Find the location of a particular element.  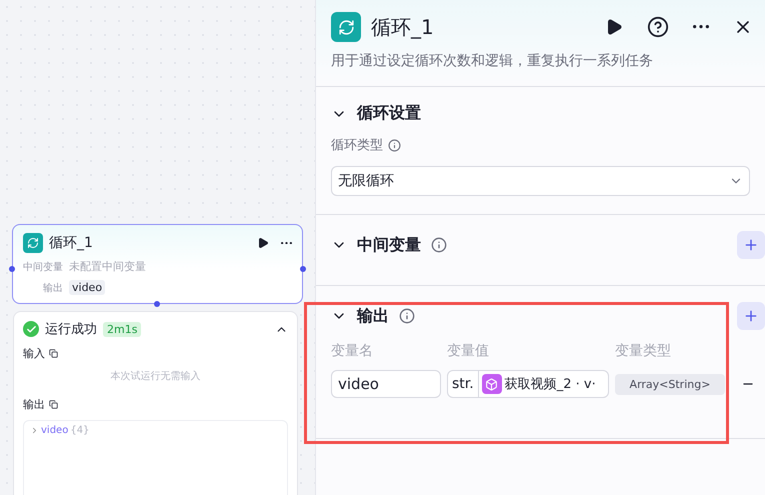

output-chip: video is located at coordinates (87, 287).